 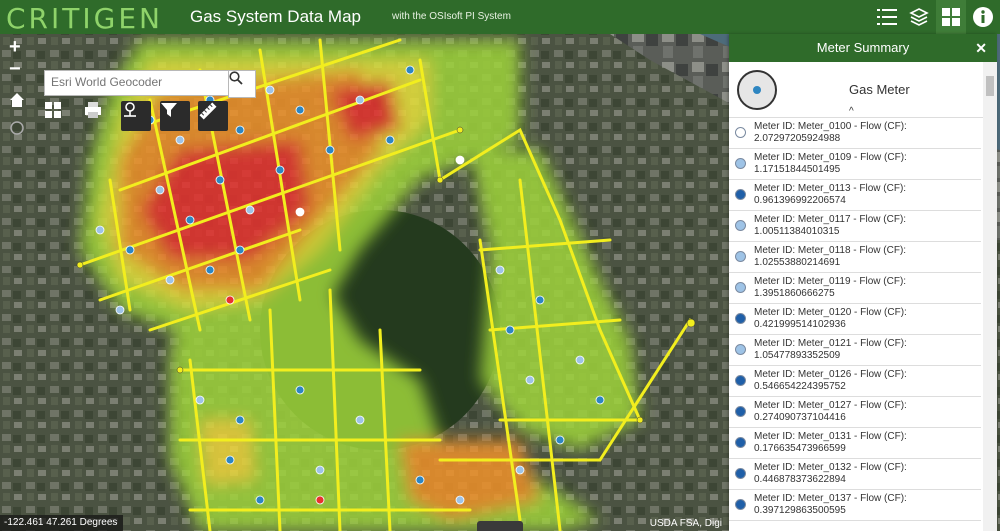 What do you see at coordinates (685, 523) in the screenshot?
I see `map-attribution: USDA FSA, Digi` at bounding box center [685, 523].